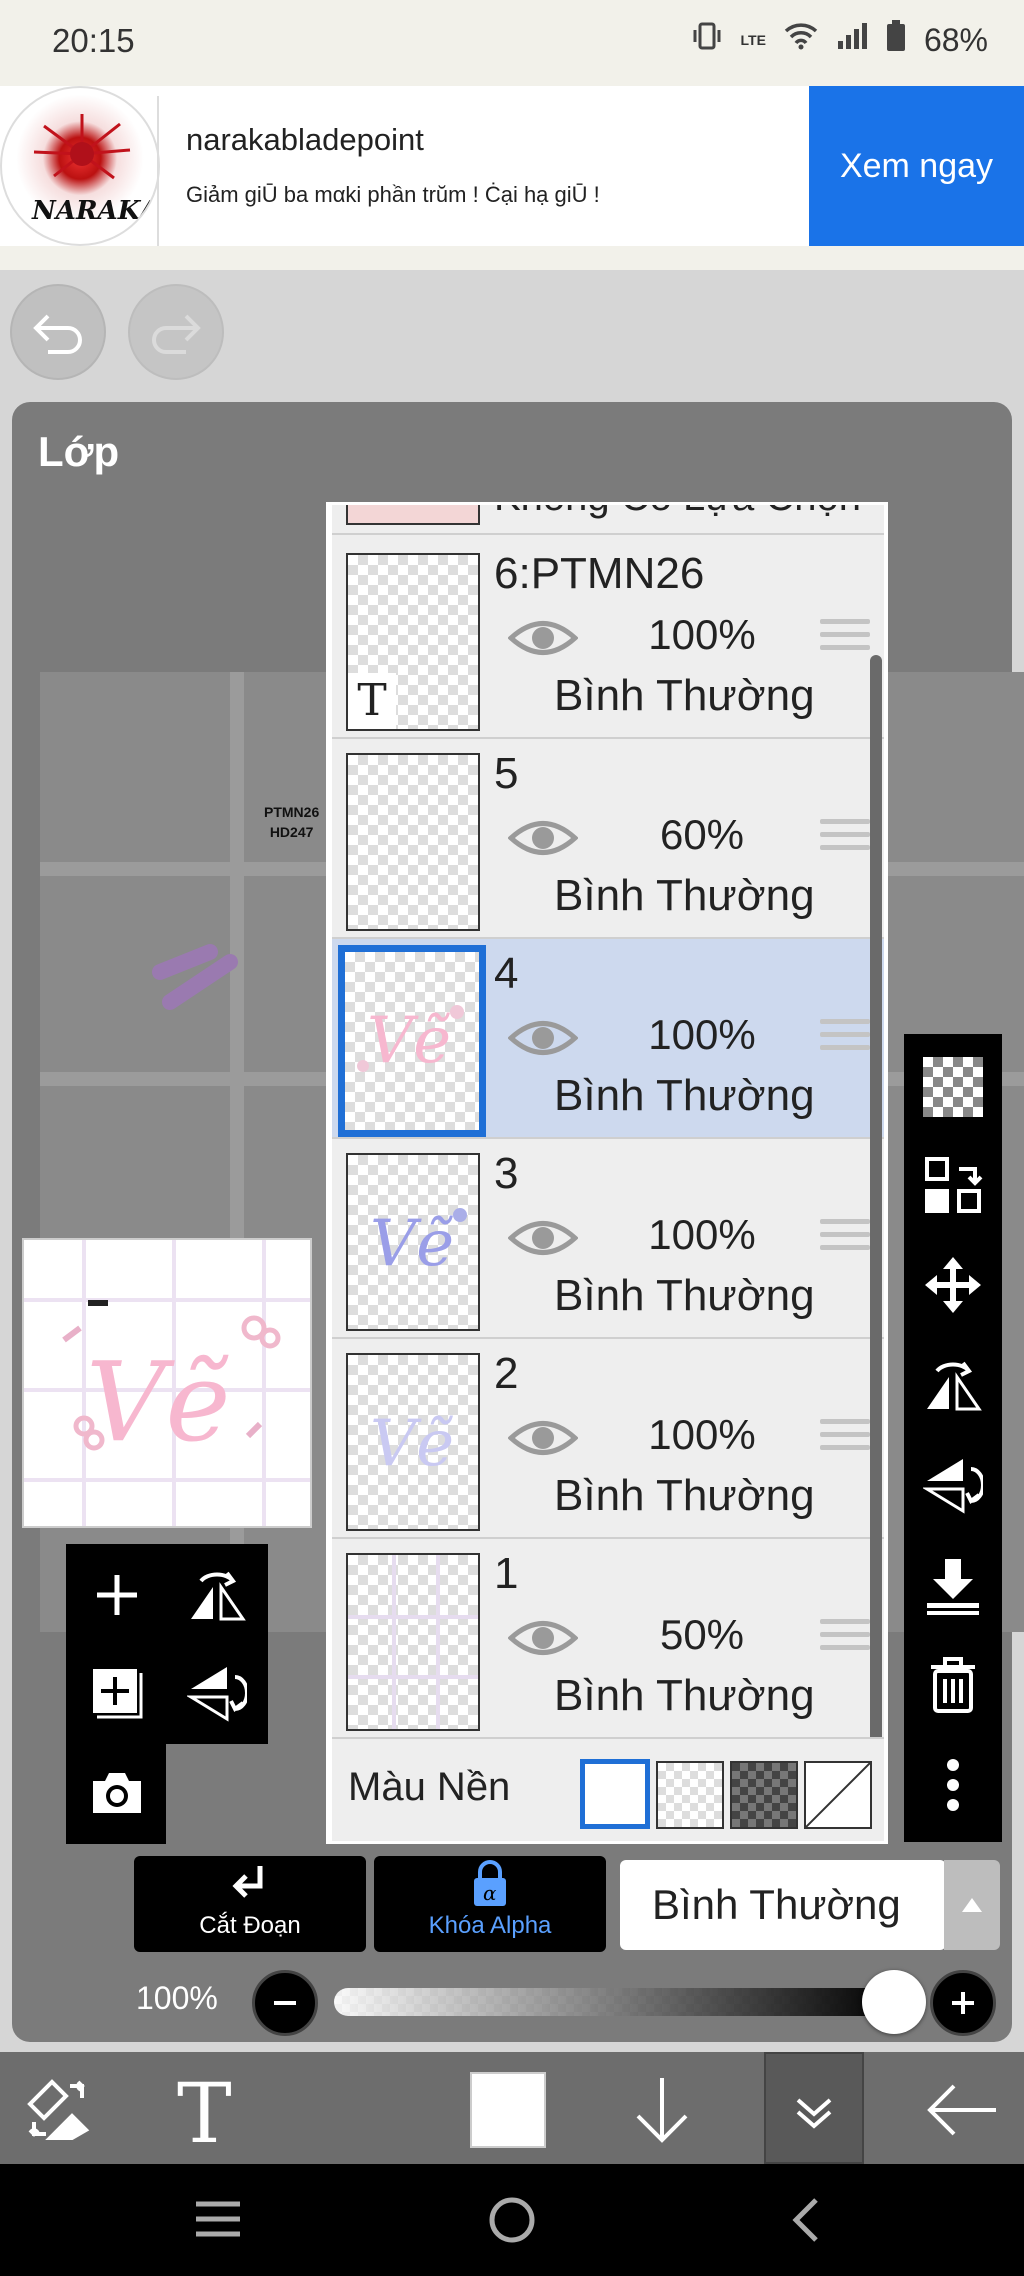 The height and width of the screenshot is (2276, 1024). Describe the element at coordinates (894, 2002) in the screenshot. I see `opacity-slider-thumb` at that location.